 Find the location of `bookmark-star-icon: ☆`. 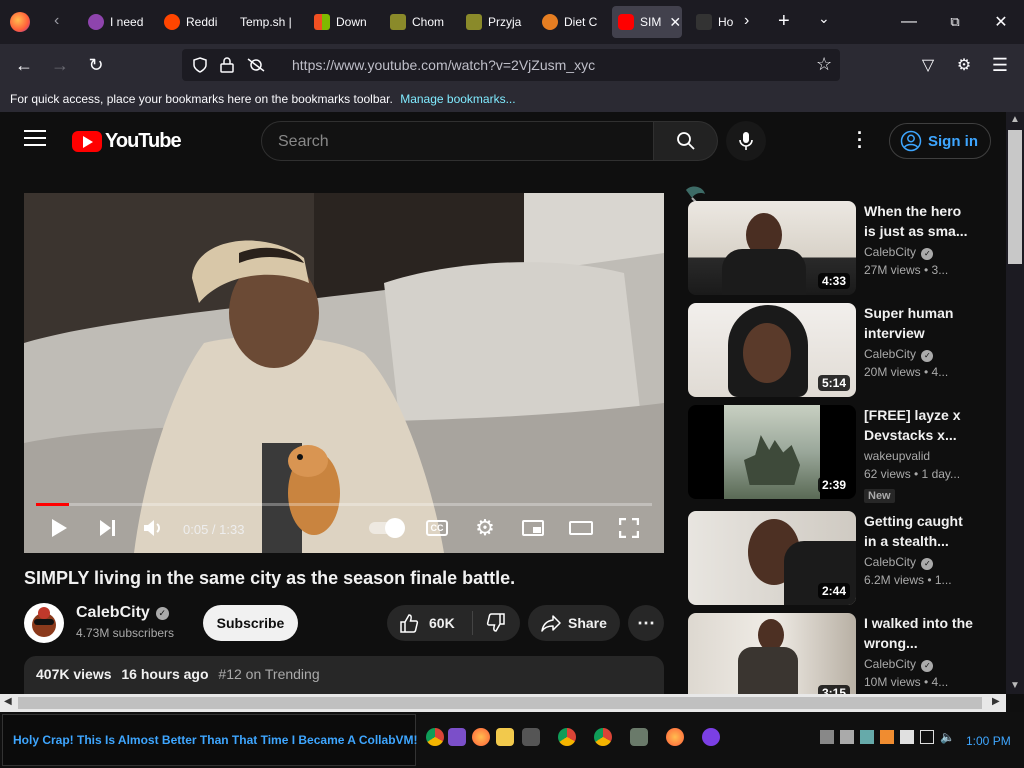

bookmark-star-icon: ☆ is located at coordinates (824, 64).